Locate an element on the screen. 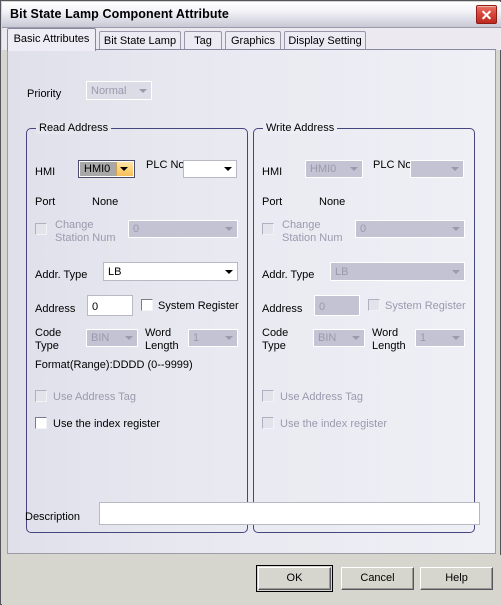  read-plc-no-dropdown is located at coordinates (210, 169).